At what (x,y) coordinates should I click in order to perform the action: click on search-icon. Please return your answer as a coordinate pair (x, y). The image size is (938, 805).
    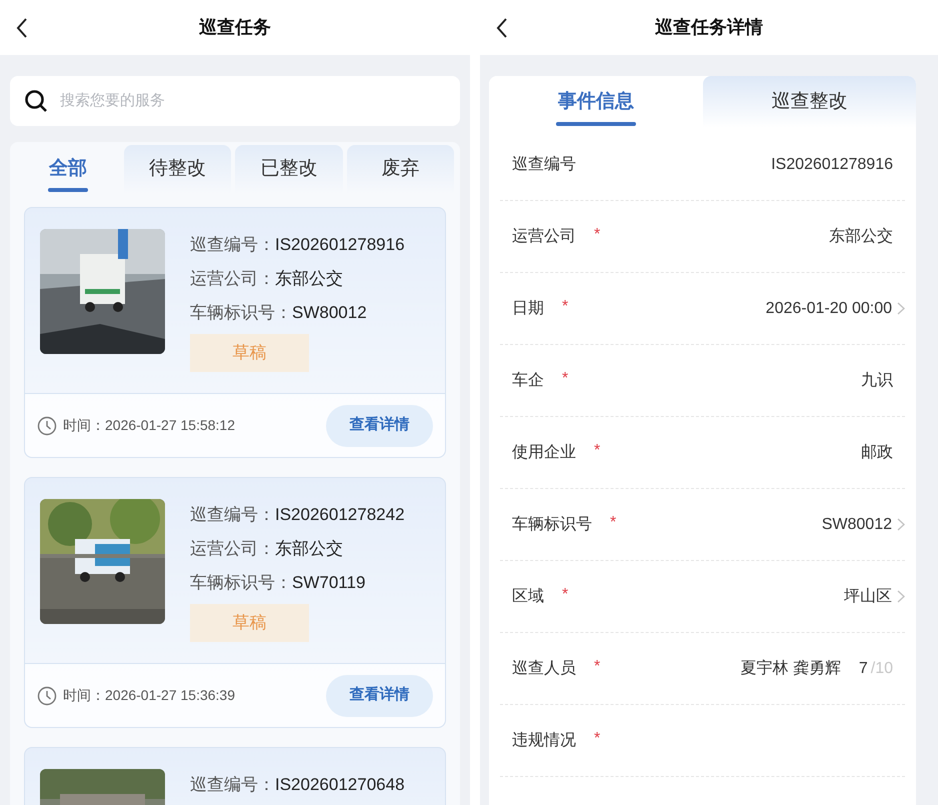
    Looking at the image, I should click on (36, 101).